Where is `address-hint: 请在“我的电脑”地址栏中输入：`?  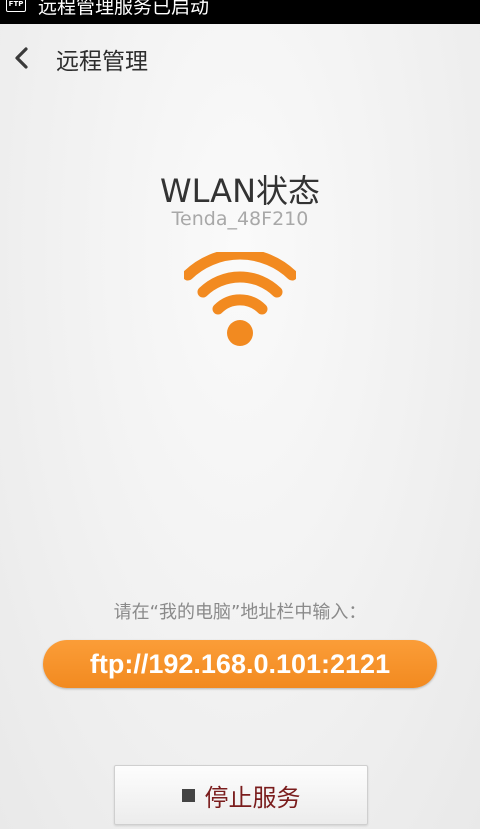
address-hint: 请在“我的电脑”地址栏中输入： is located at coordinates (240, 612).